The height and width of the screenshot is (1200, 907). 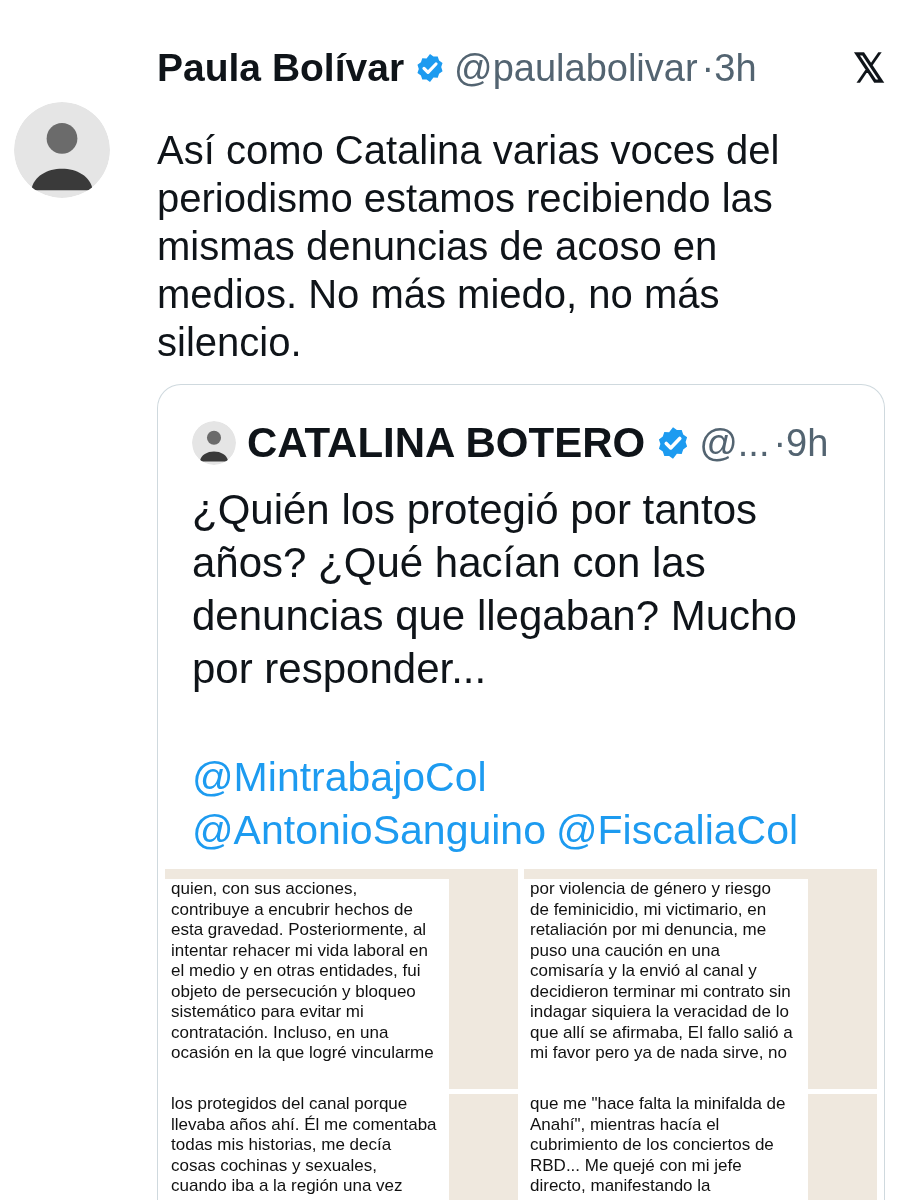 I want to click on message-text-line: RBD... Me quejé con mi jefe, so click(x=636, y=1165).